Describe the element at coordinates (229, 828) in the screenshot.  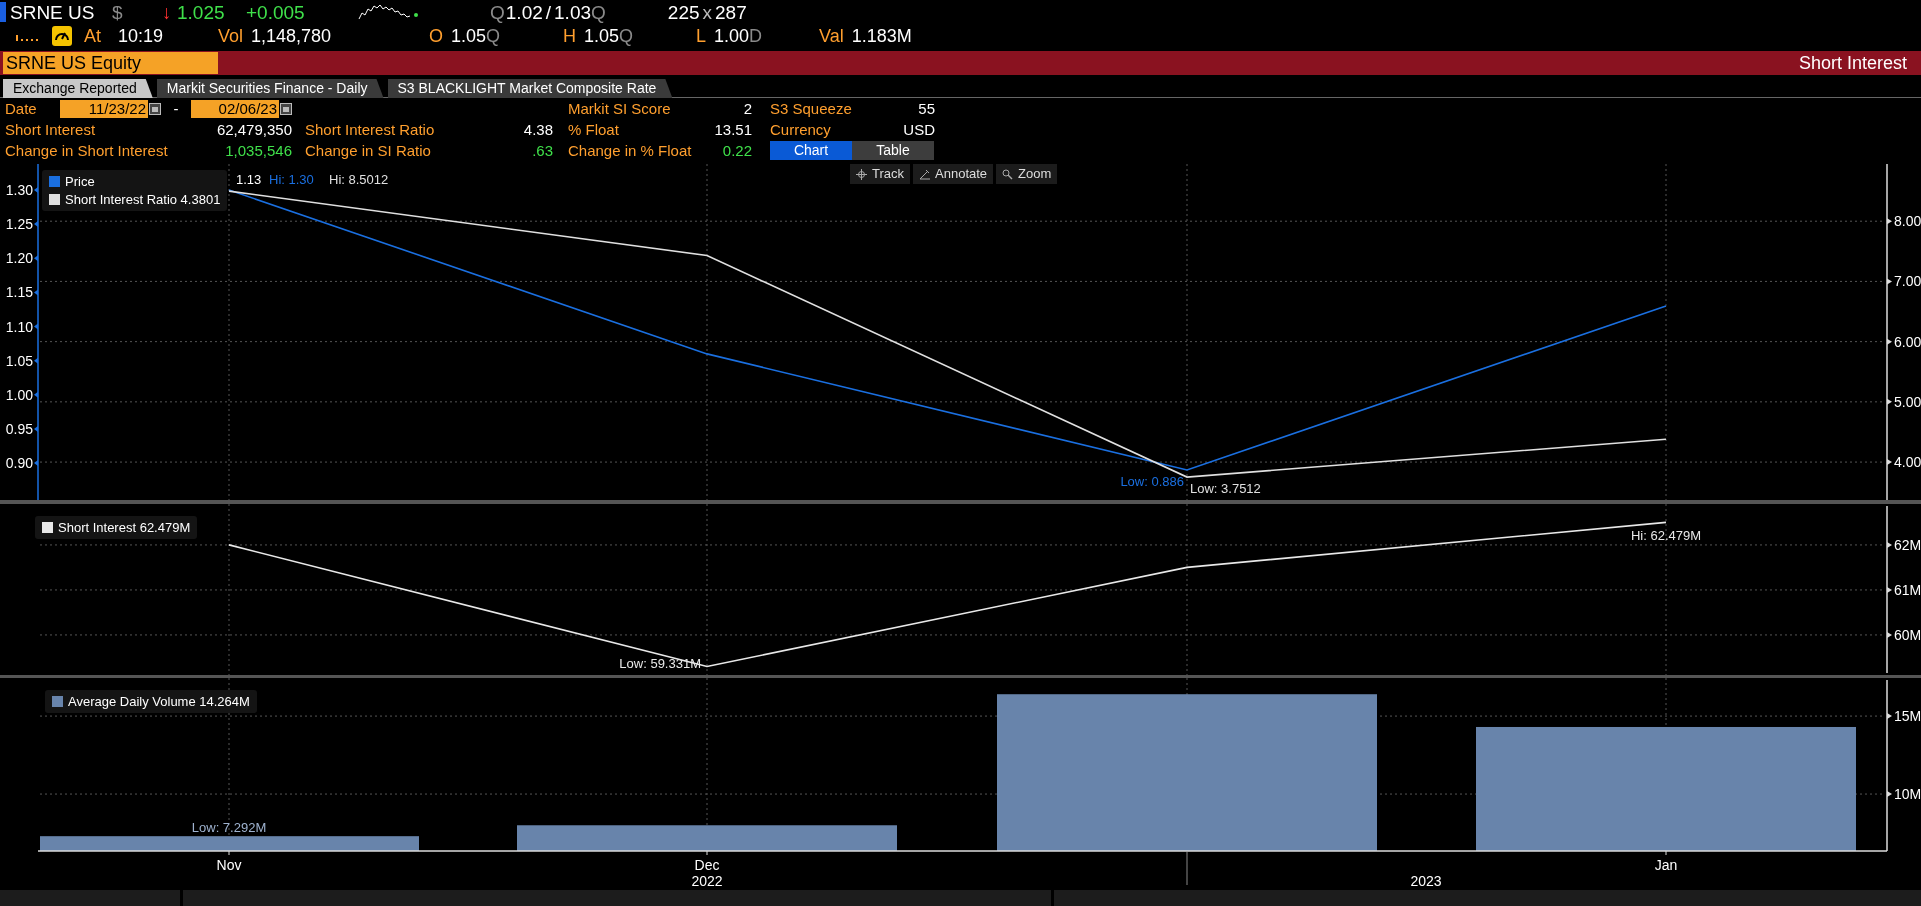
I see `annotation-label: Low: 7.292M` at that location.